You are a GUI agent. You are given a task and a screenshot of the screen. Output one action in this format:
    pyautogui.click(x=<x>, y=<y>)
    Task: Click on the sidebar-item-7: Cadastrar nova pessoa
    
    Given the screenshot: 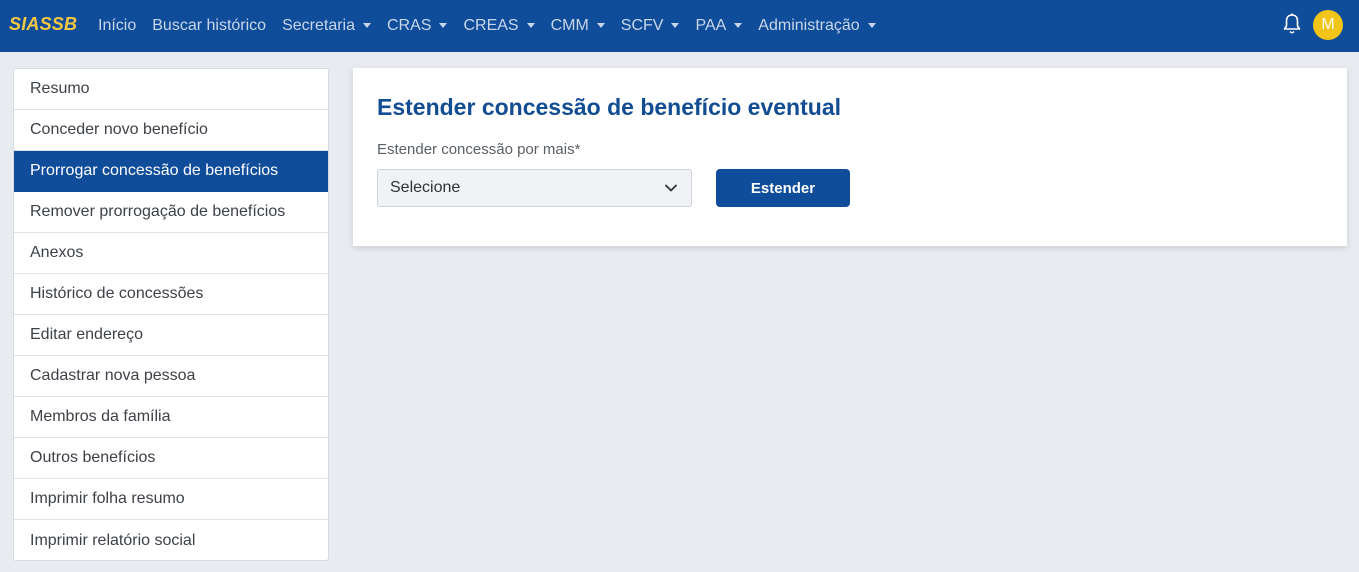 What is the action you would take?
    pyautogui.click(x=171, y=376)
    